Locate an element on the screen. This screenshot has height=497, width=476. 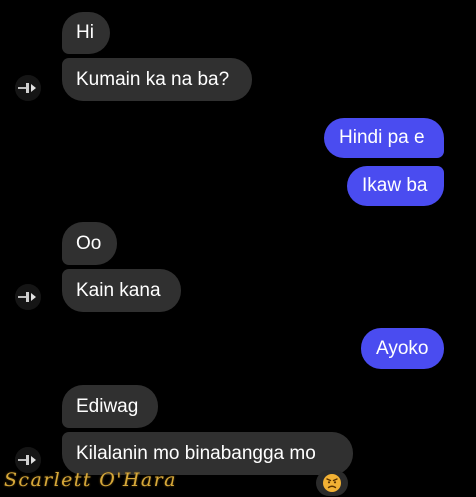
message-bubble-outgoing: Ayoko is located at coordinates (402, 348).